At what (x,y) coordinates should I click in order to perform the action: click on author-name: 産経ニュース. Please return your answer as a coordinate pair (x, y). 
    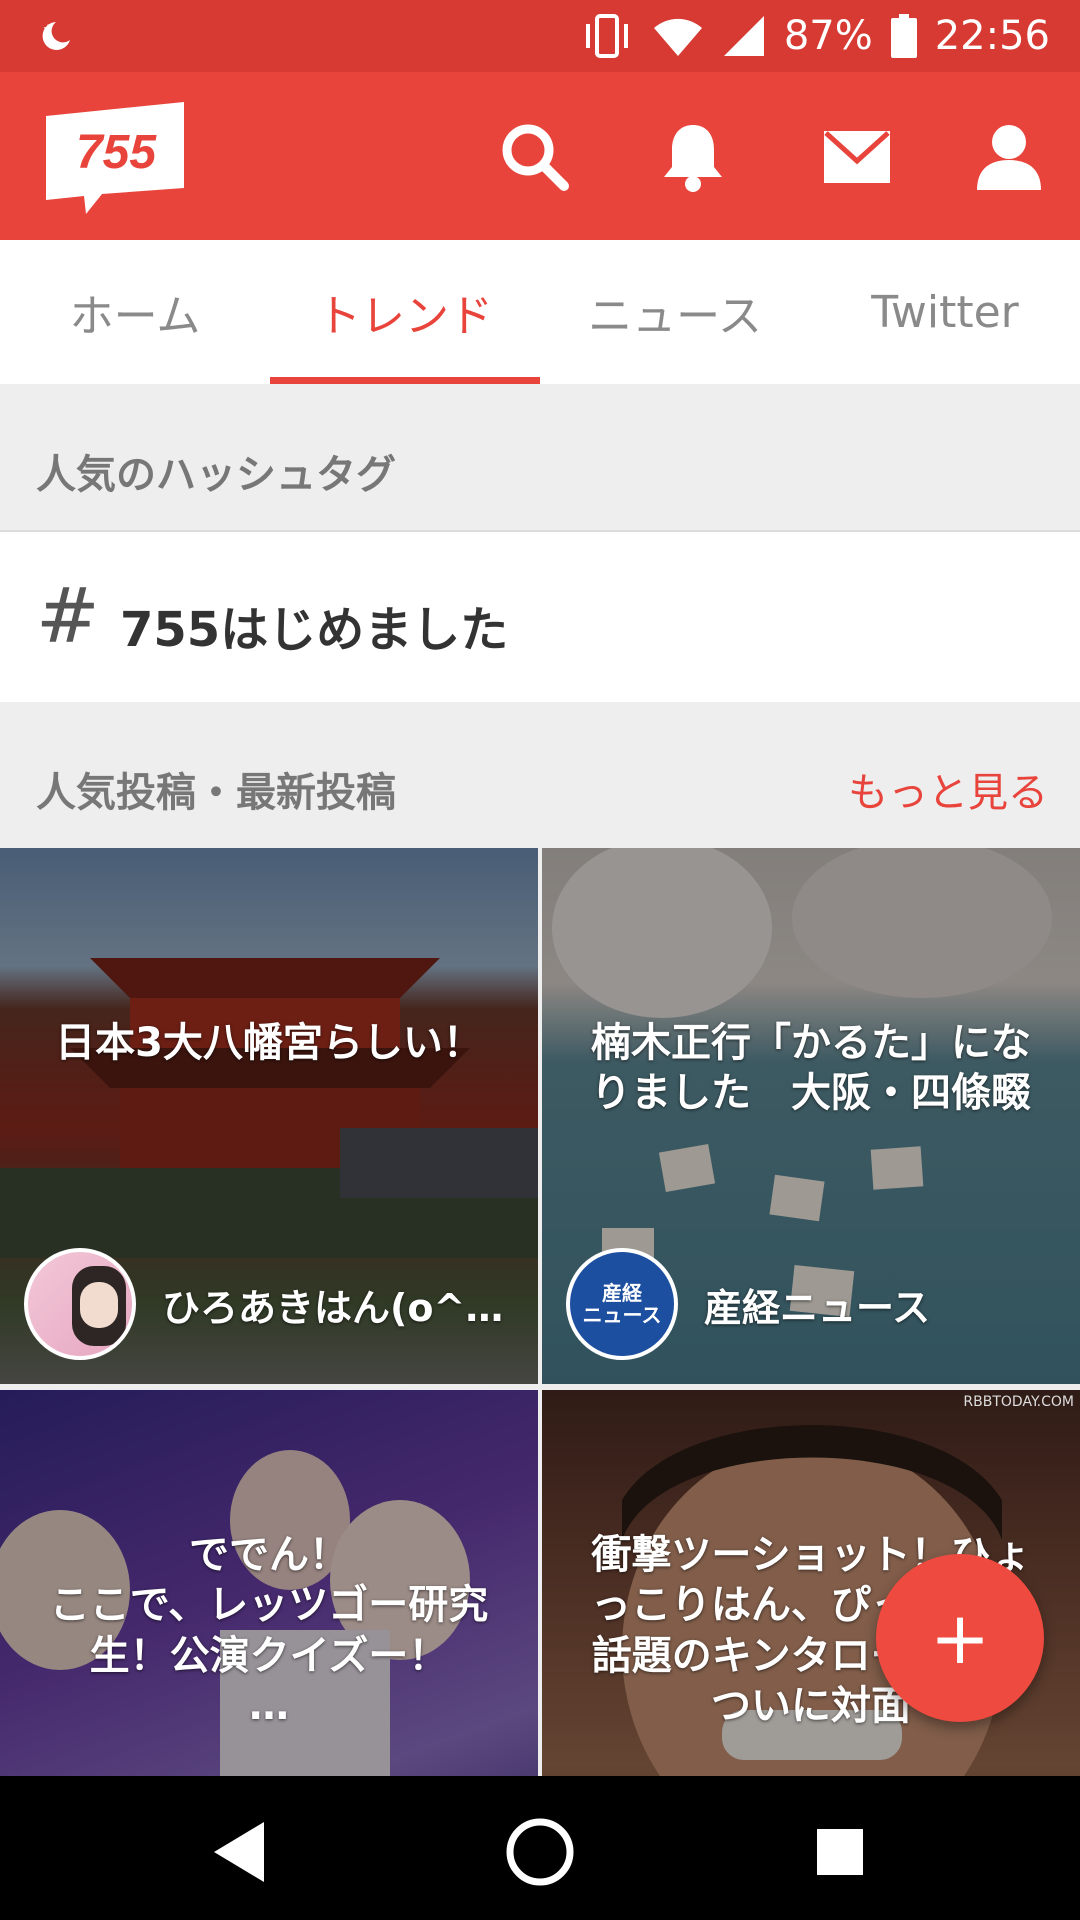
    Looking at the image, I should click on (817, 1307).